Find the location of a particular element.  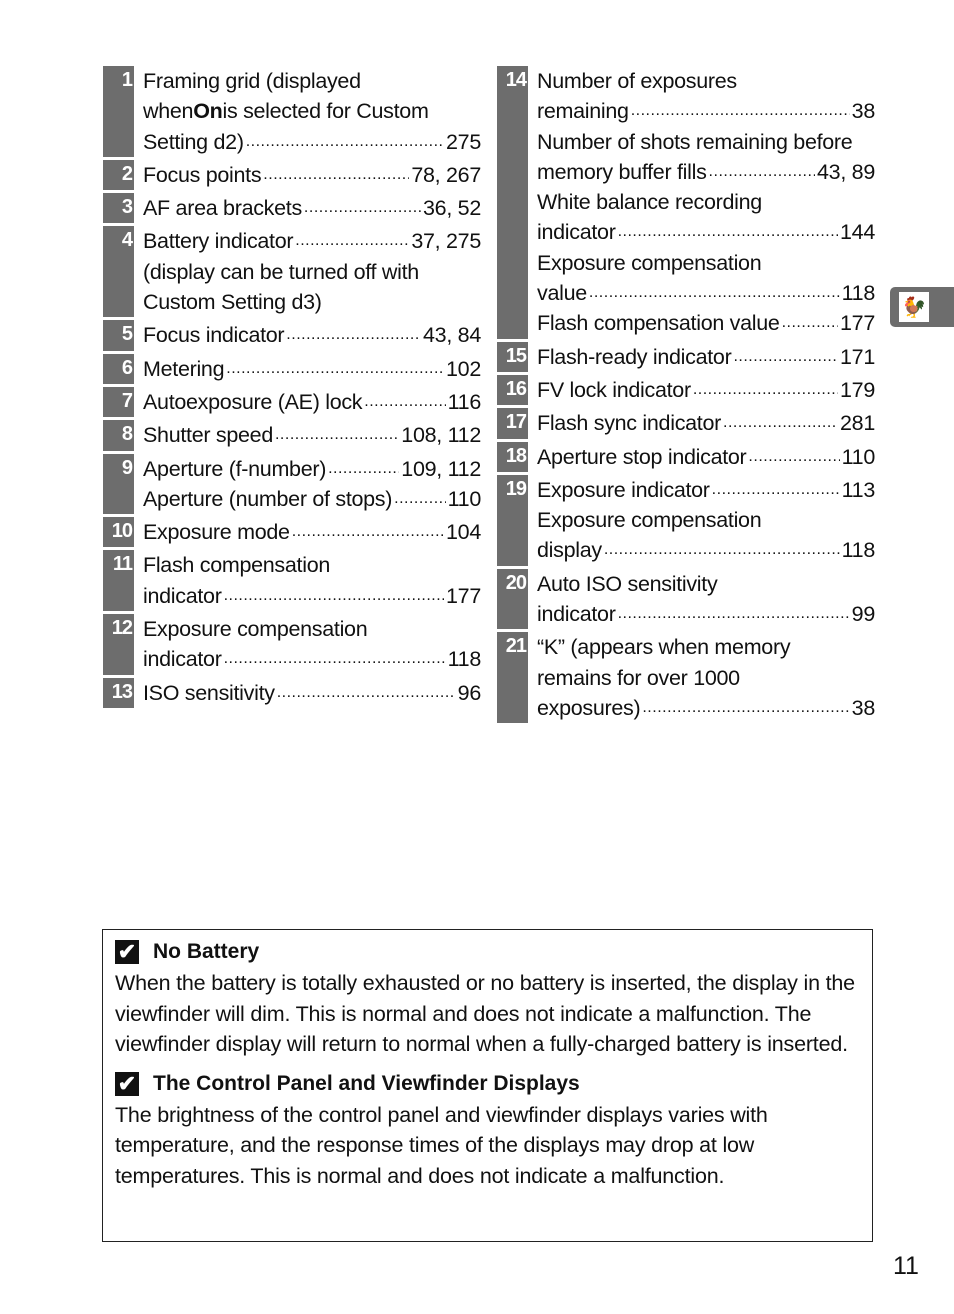

entry-line: Flash-ready indicator 171 is located at coordinates (706, 357).